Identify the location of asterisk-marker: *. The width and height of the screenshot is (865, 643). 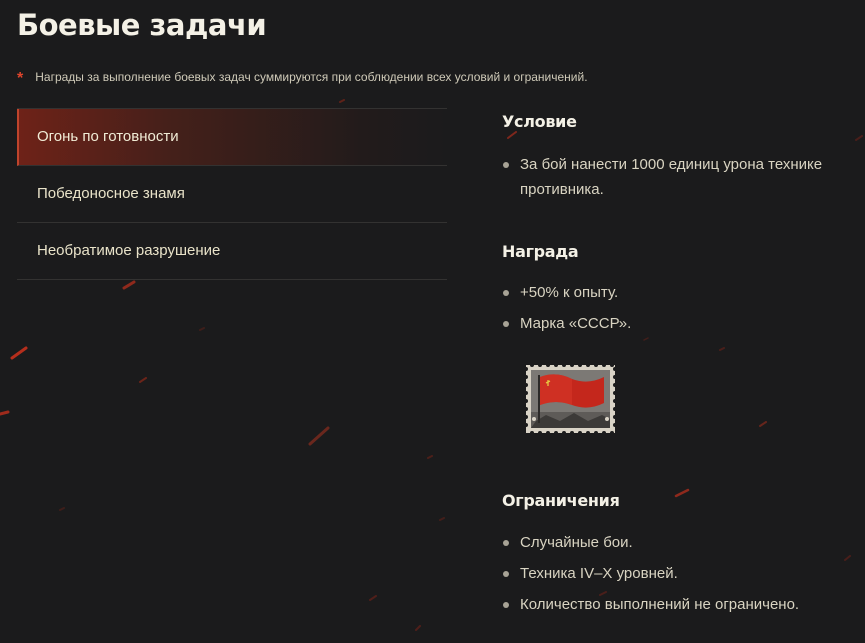
(20, 78).